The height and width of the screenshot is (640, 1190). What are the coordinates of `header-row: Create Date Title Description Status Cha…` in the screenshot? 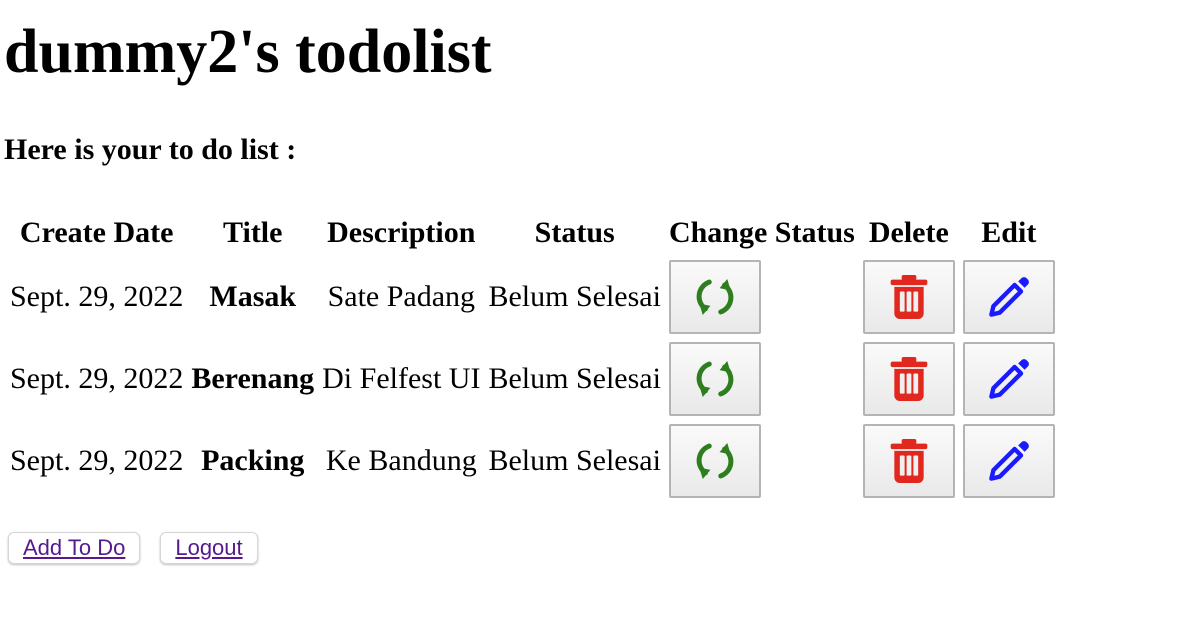 It's located at (532, 233).